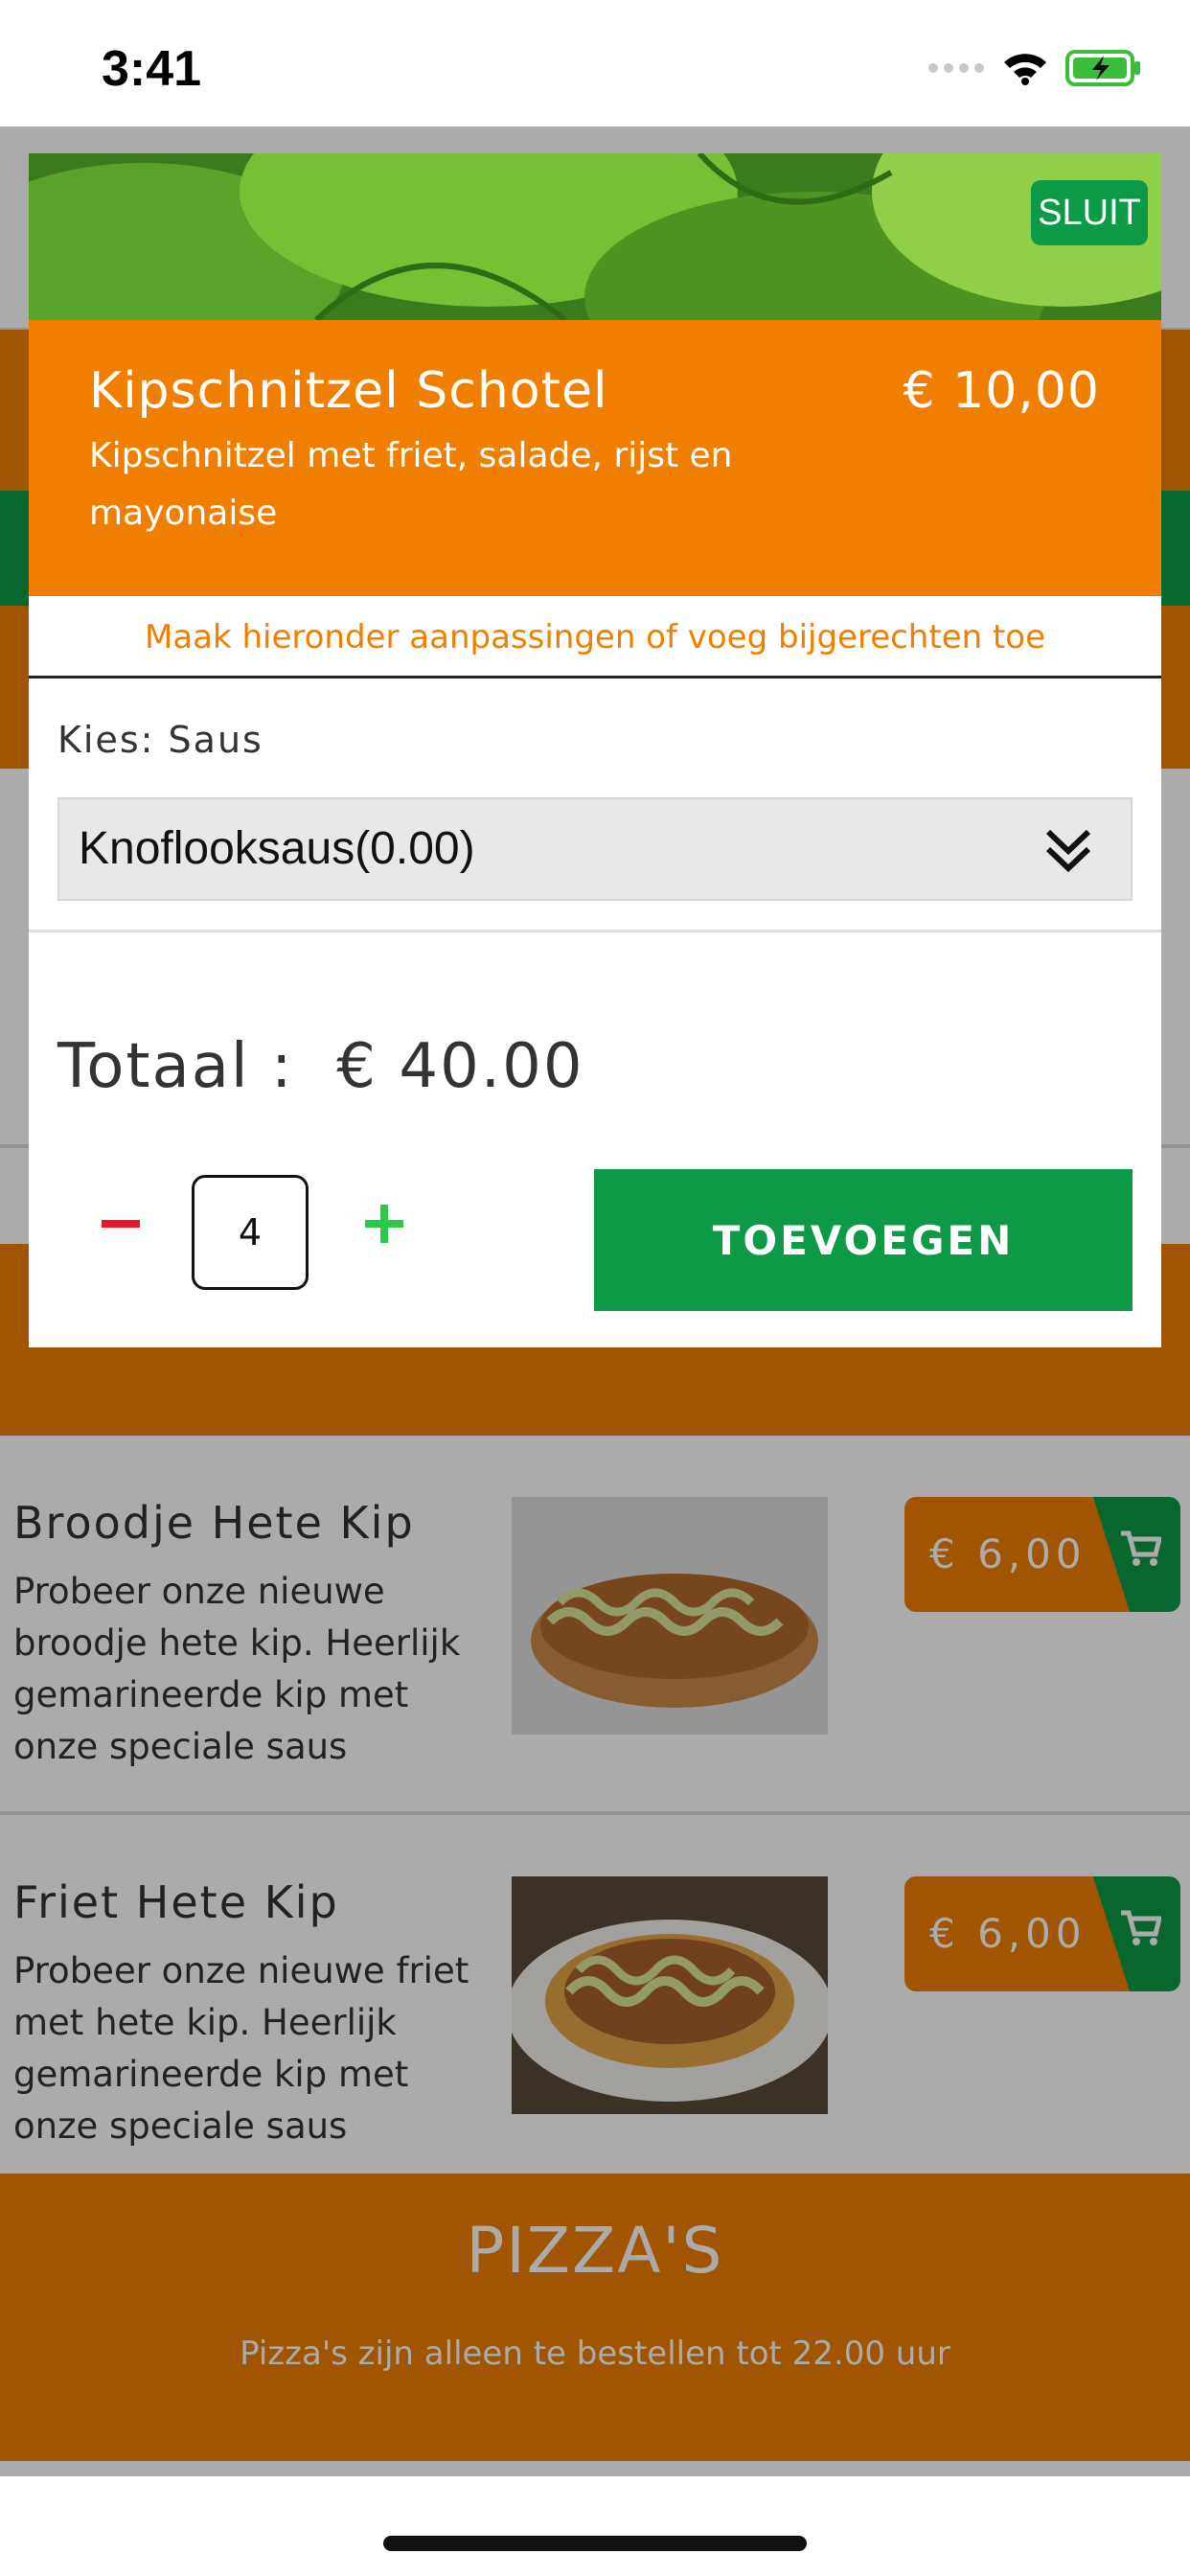 Image resolution: width=1190 pixels, height=2576 pixels. I want to click on battery-icon, so click(1102, 68).